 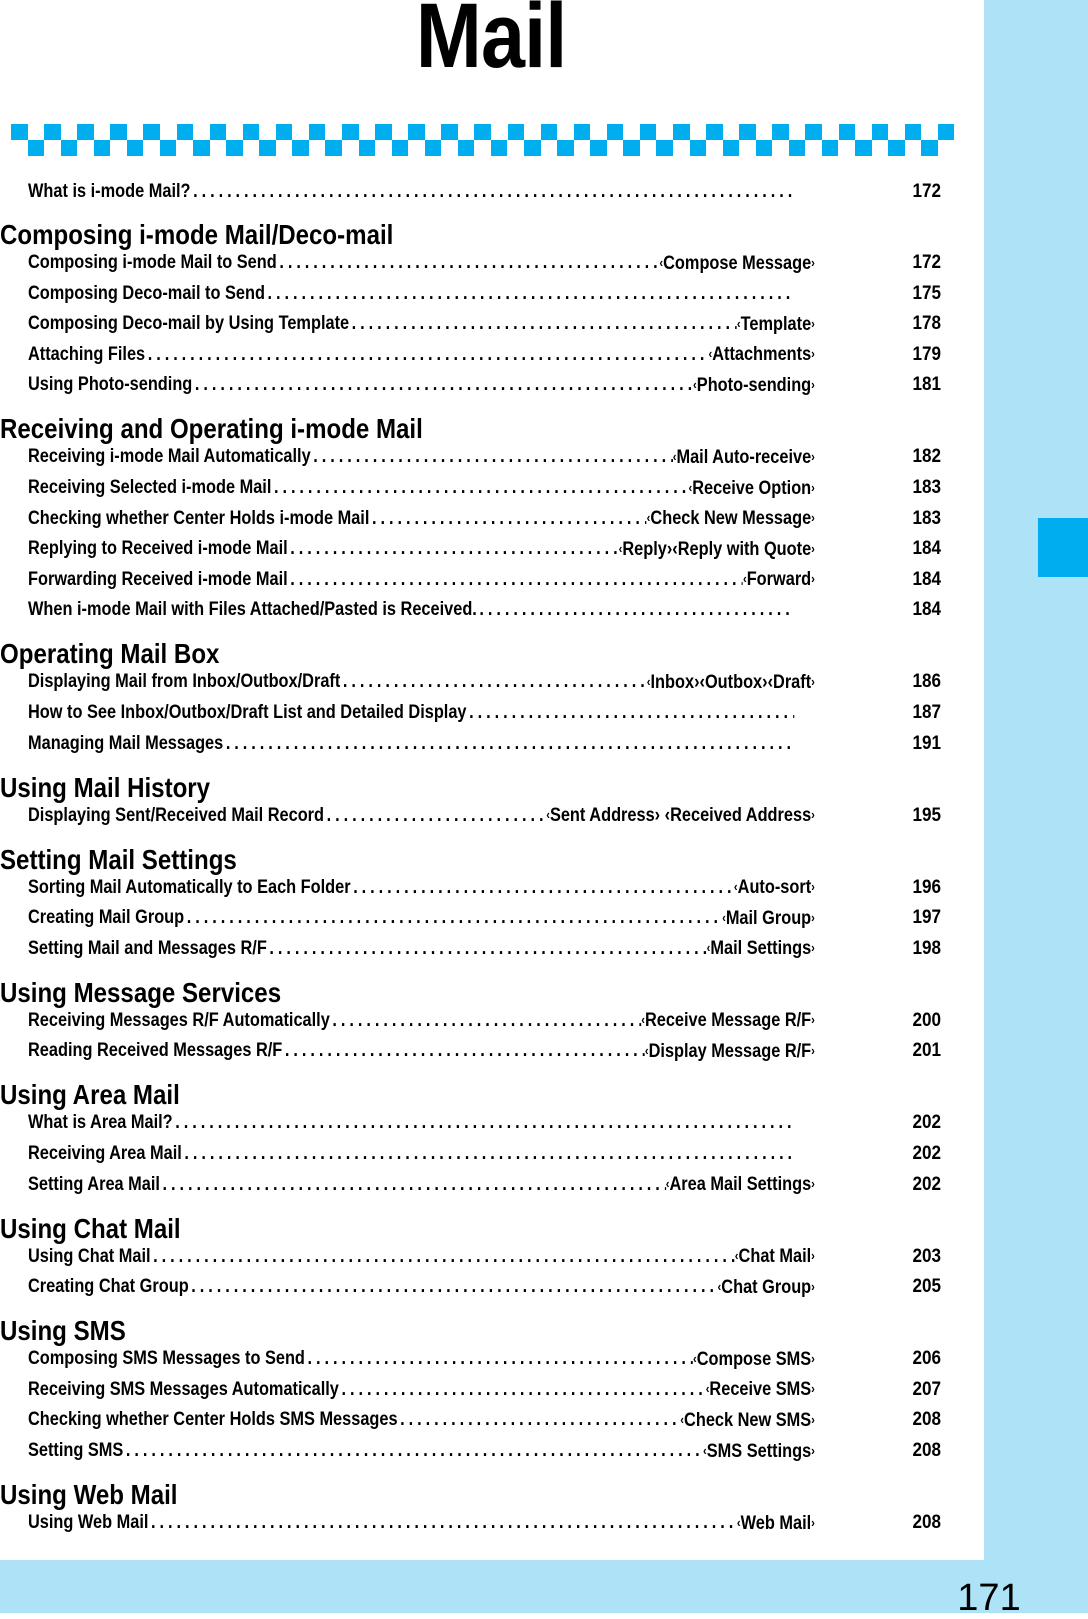 What do you see at coordinates (1063, 547) in the screenshot?
I see `chapter-tab-marker` at bounding box center [1063, 547].